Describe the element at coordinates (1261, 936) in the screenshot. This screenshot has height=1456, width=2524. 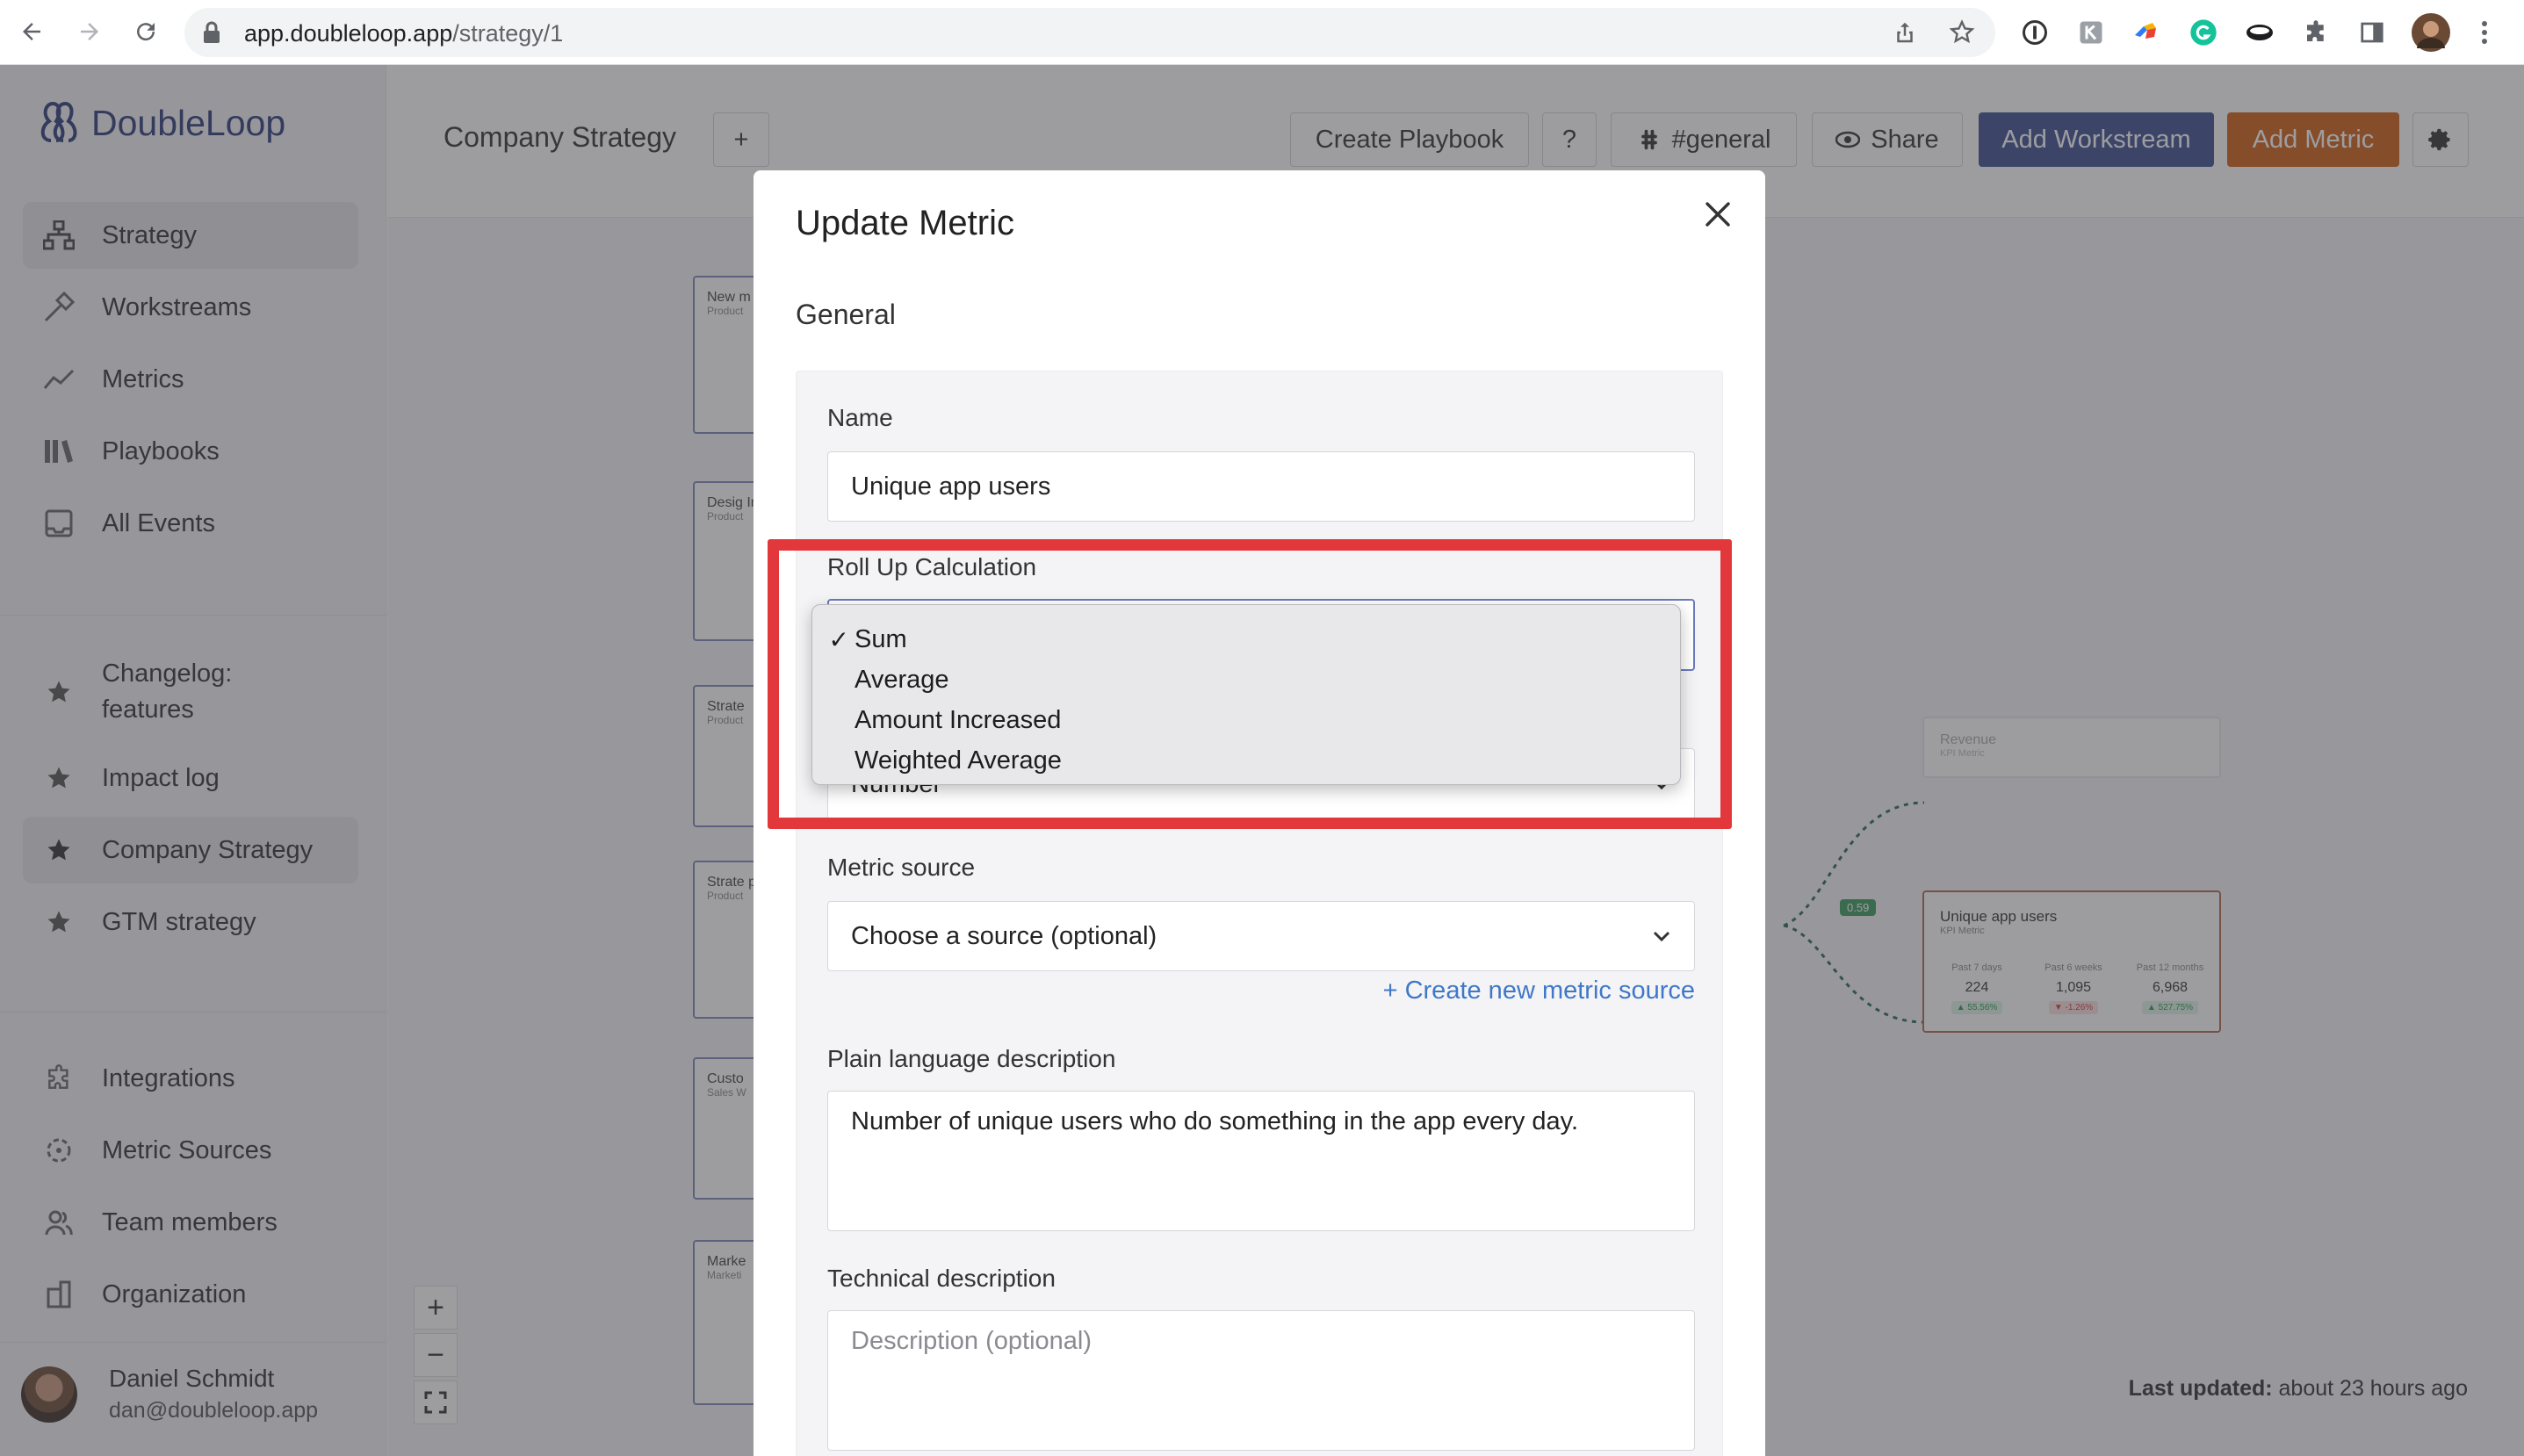
I see `metric-source-select: Choose a source (optional)` at that location.